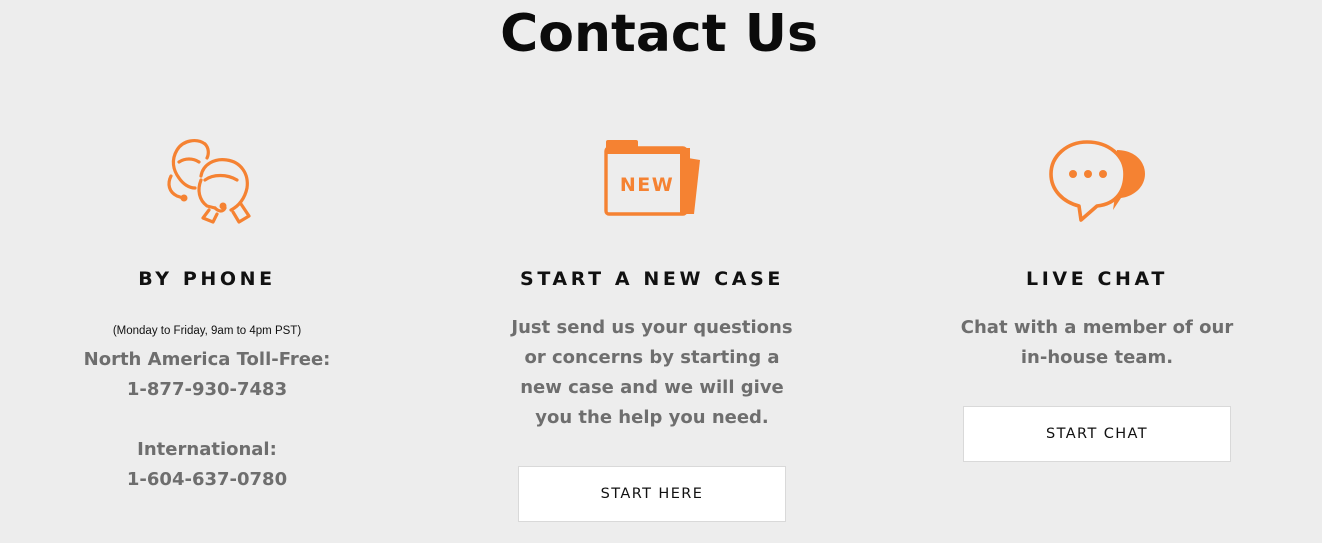 The height and width of the screenshot is (543, 1322). I want to click on international-number: 1-604-637-0780, so click(207, 480).